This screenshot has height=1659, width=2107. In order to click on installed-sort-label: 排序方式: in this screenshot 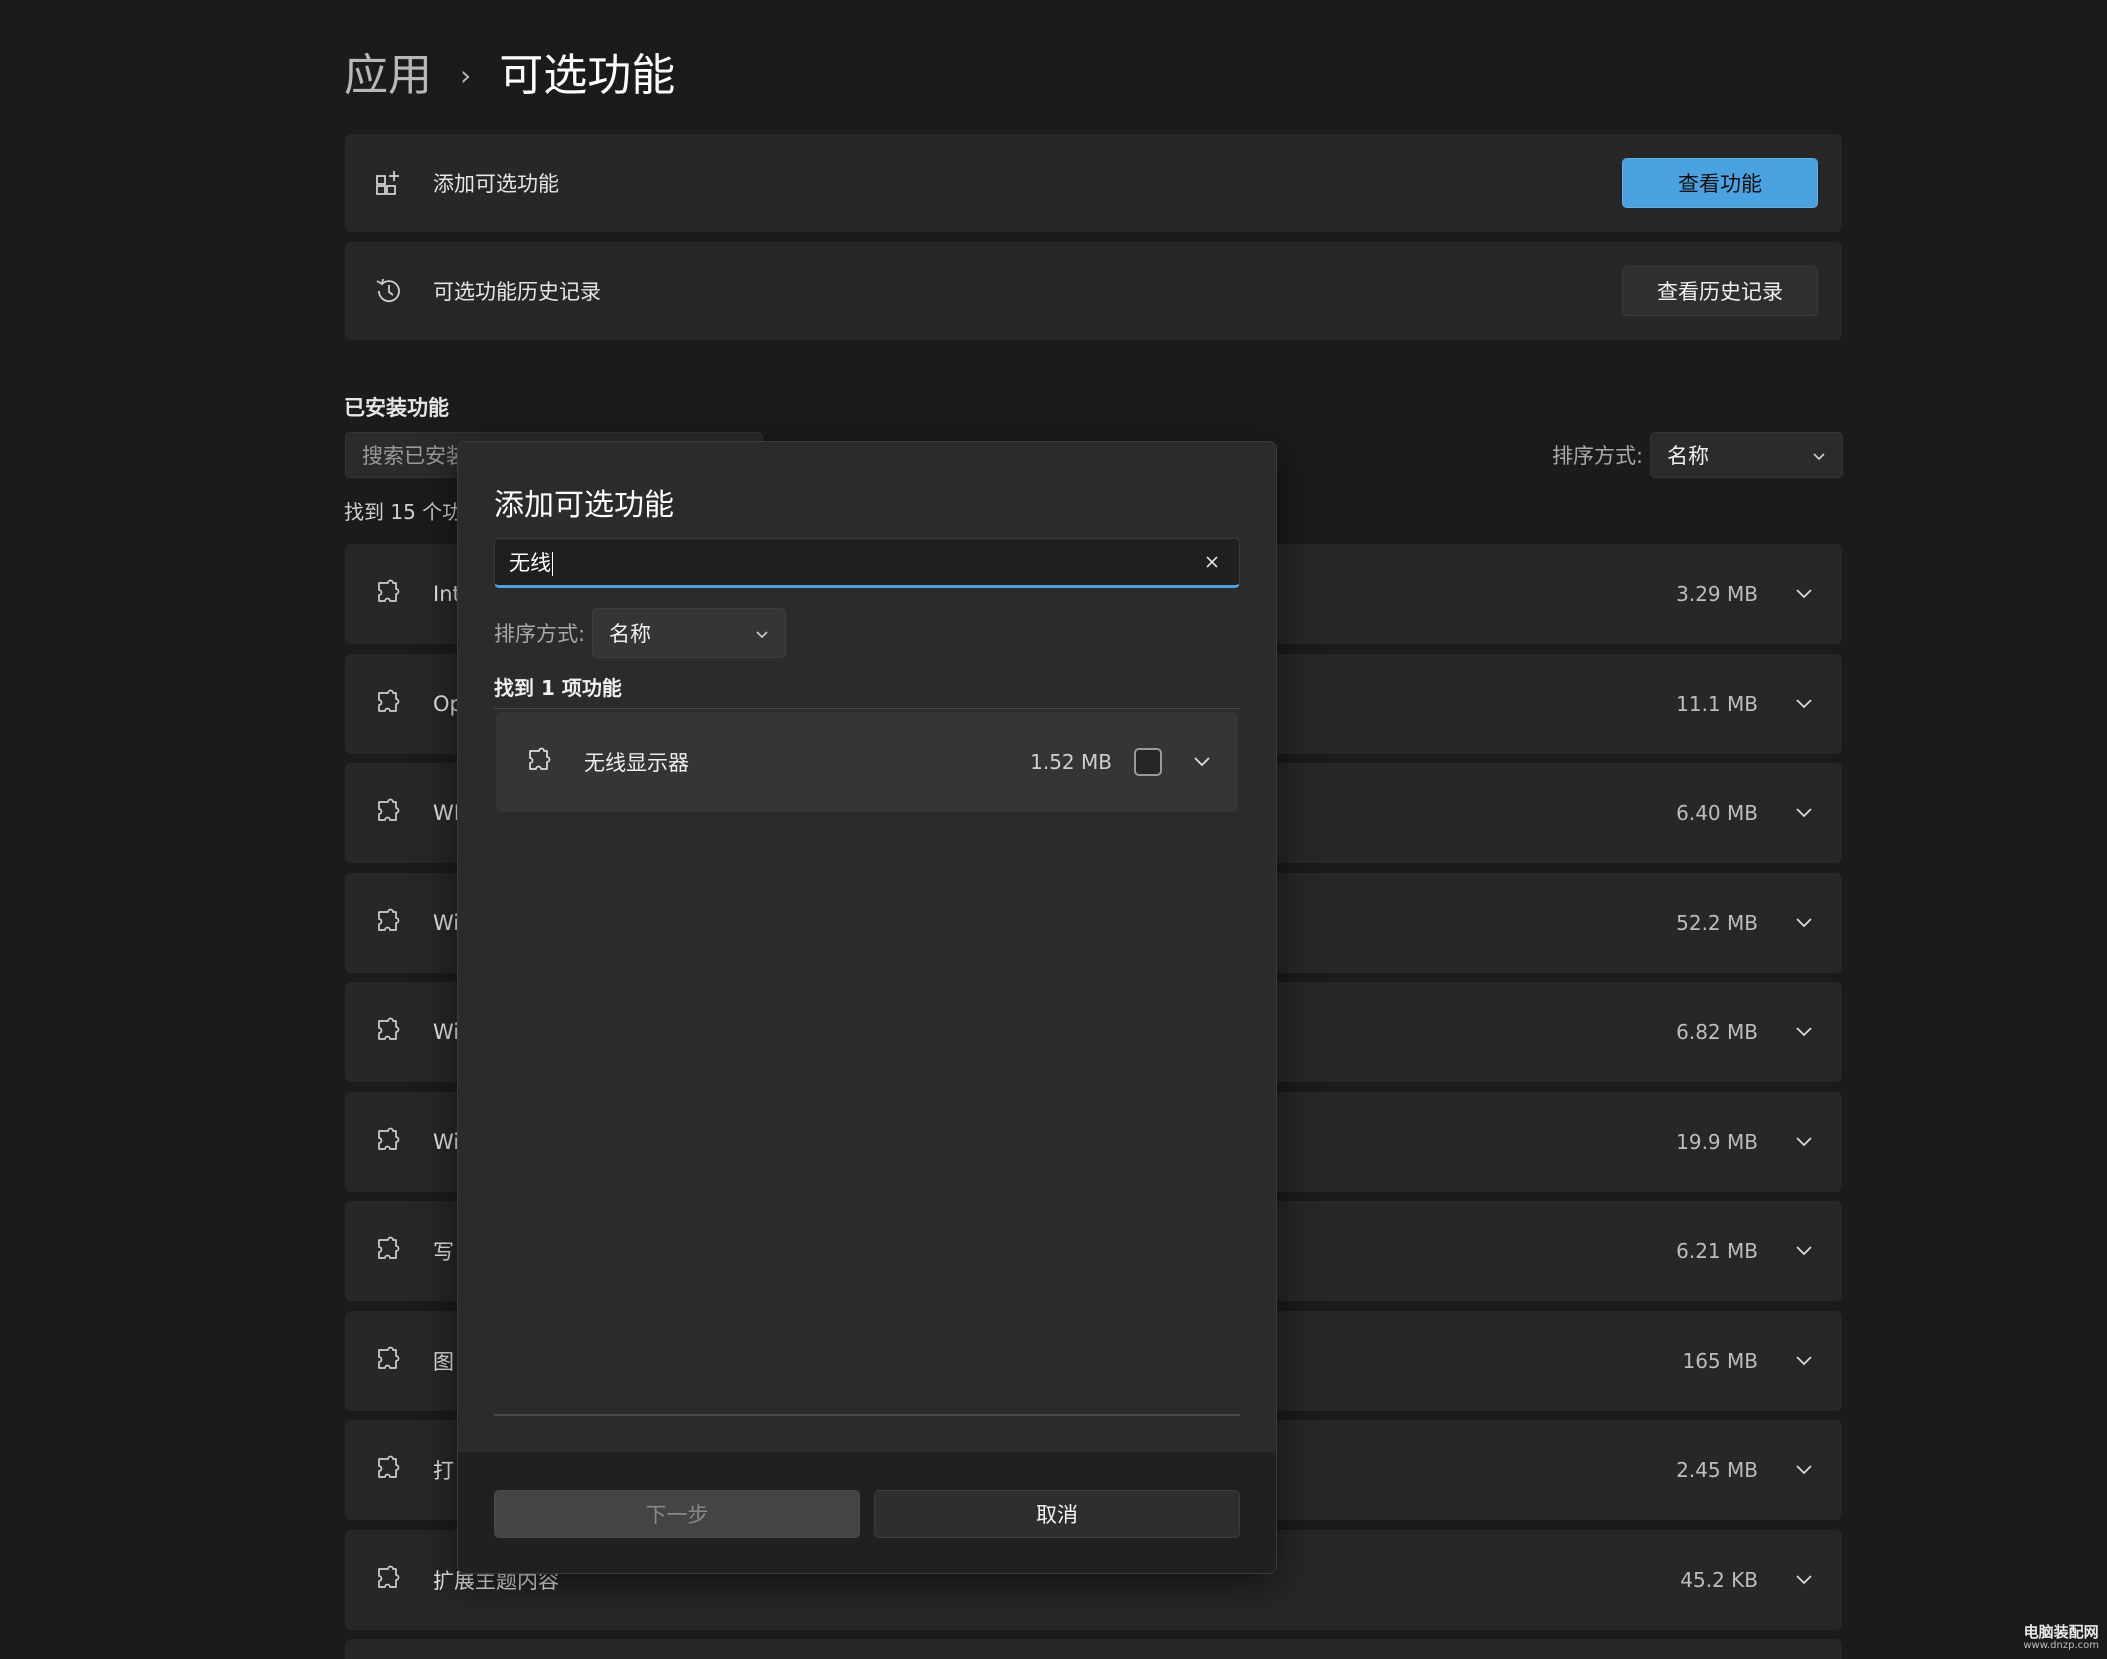, I will do `click(1598, 456)`.